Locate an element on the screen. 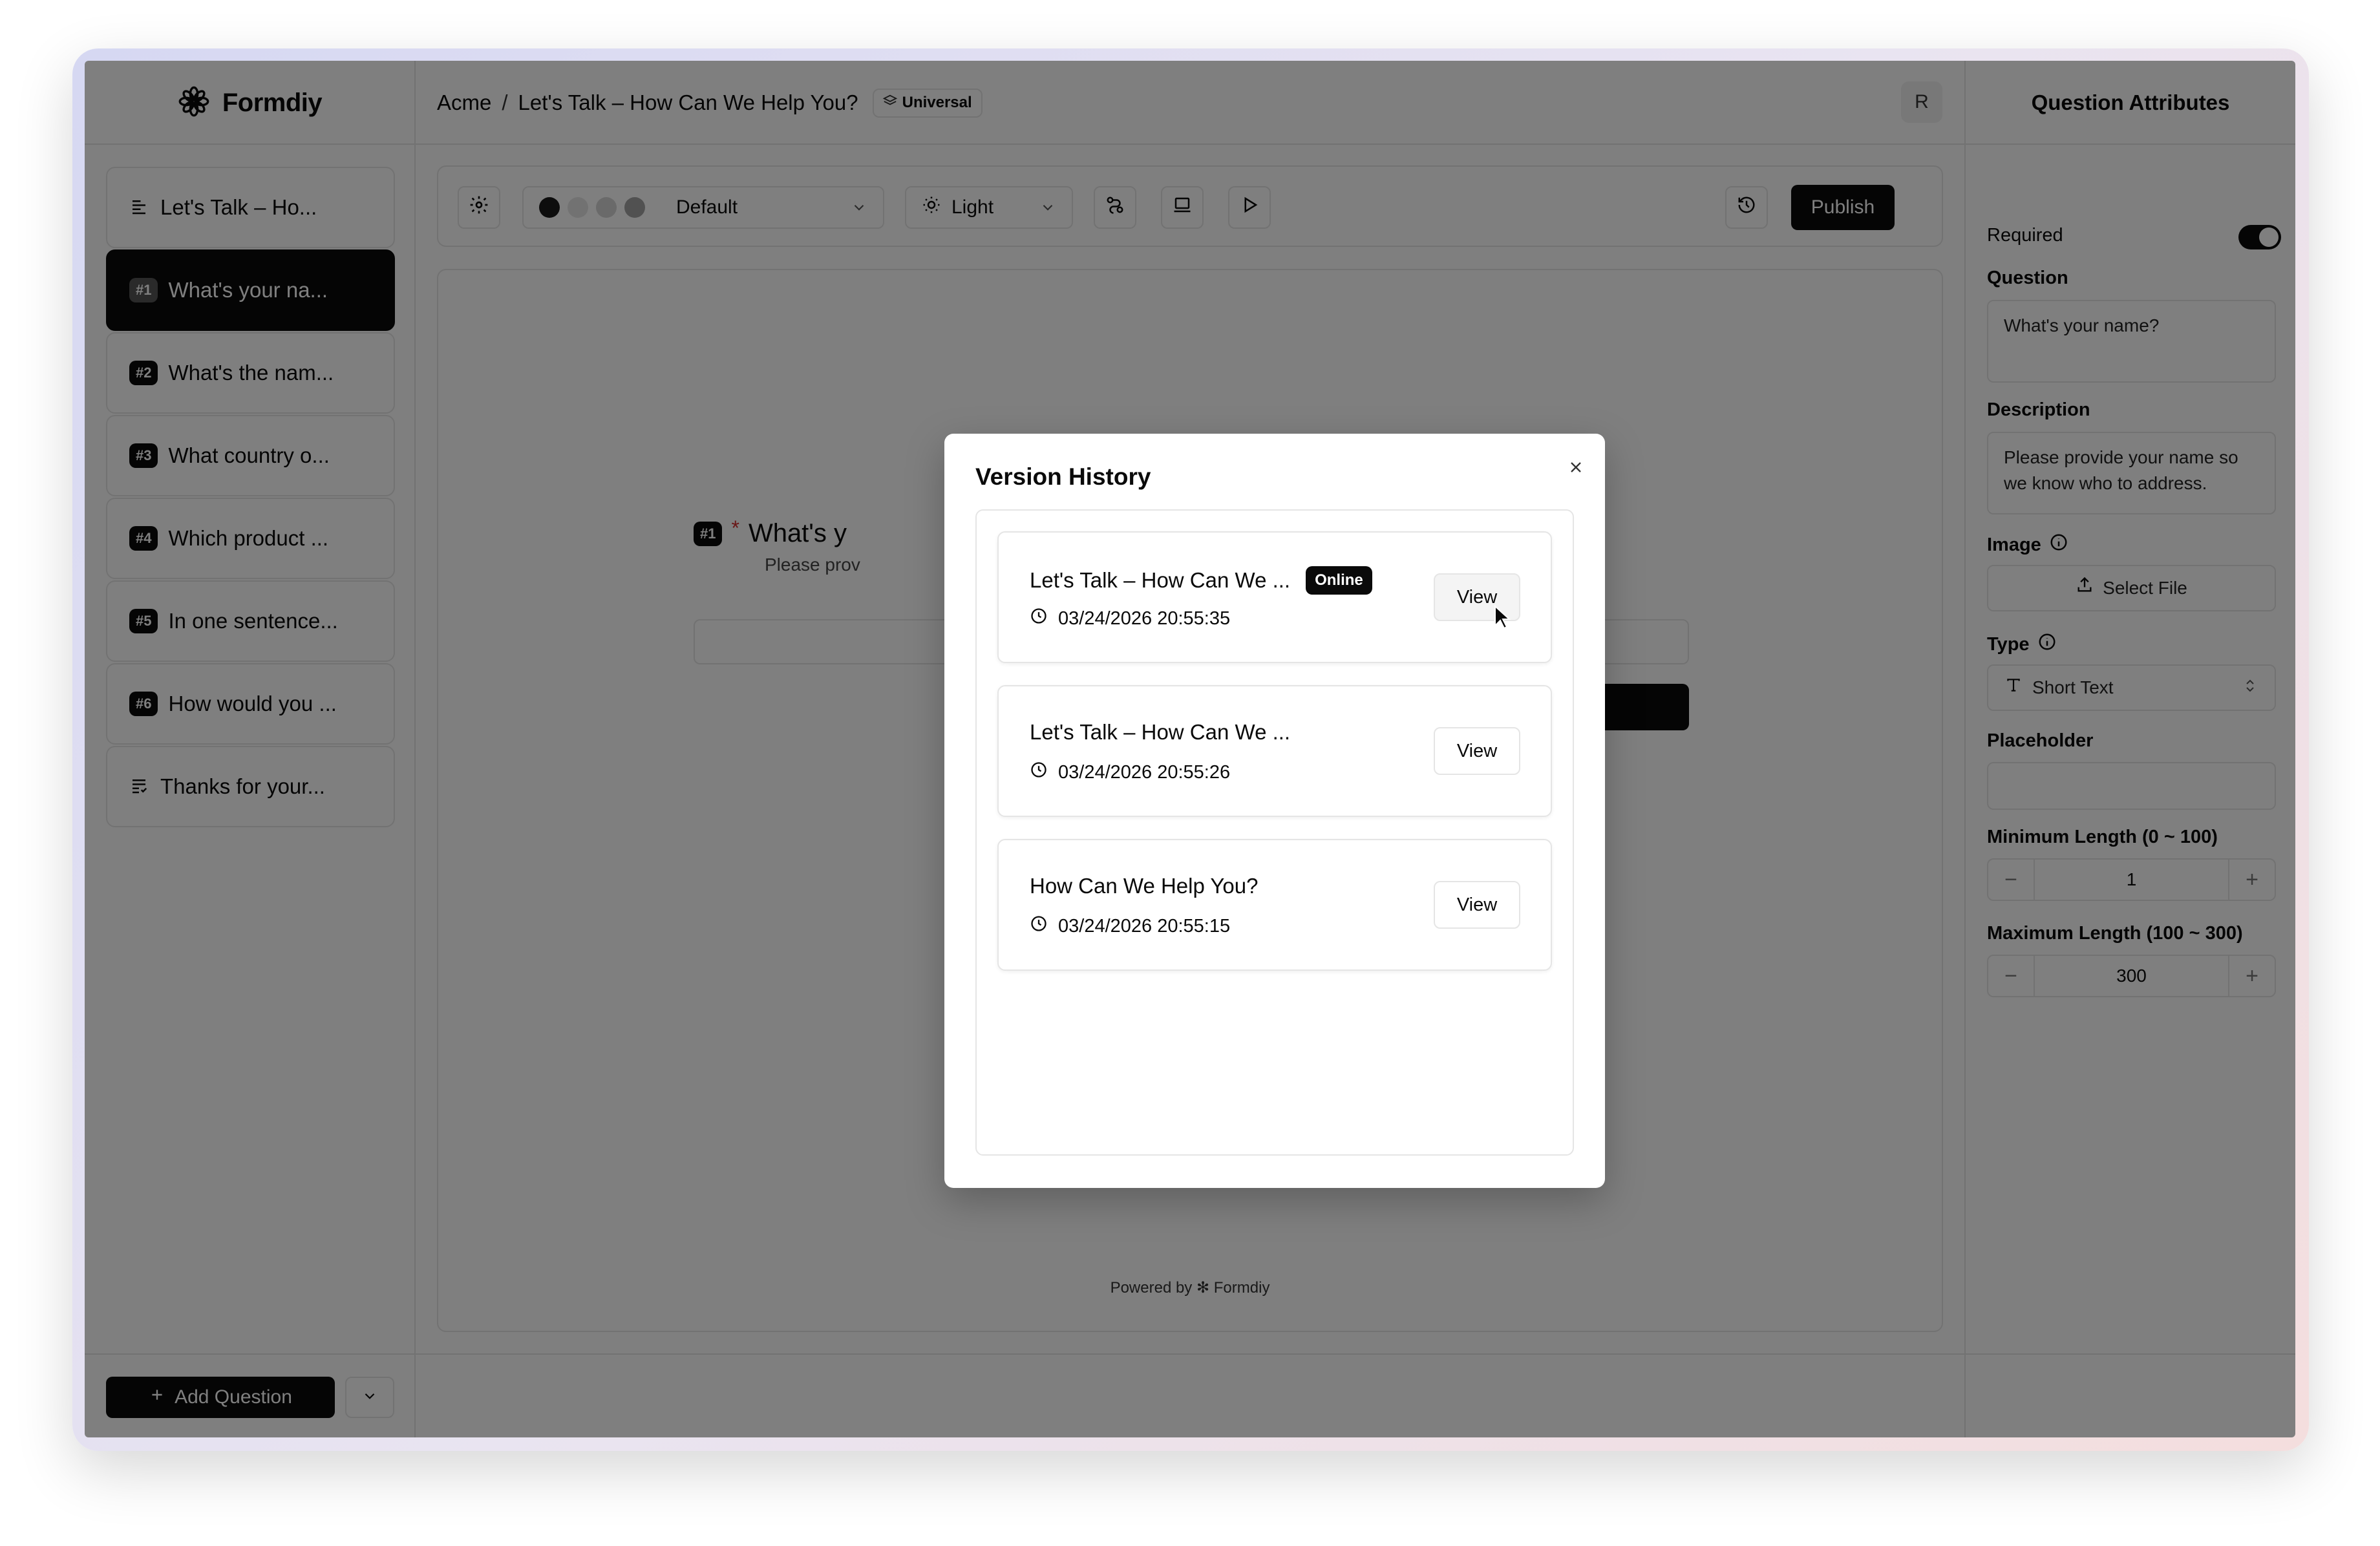 Image resolution: width=2380 pixels, height=1546 pixels. version-timestamp-row: 03/24/2026 20:55:15 is located at coordinates (1130, 926).